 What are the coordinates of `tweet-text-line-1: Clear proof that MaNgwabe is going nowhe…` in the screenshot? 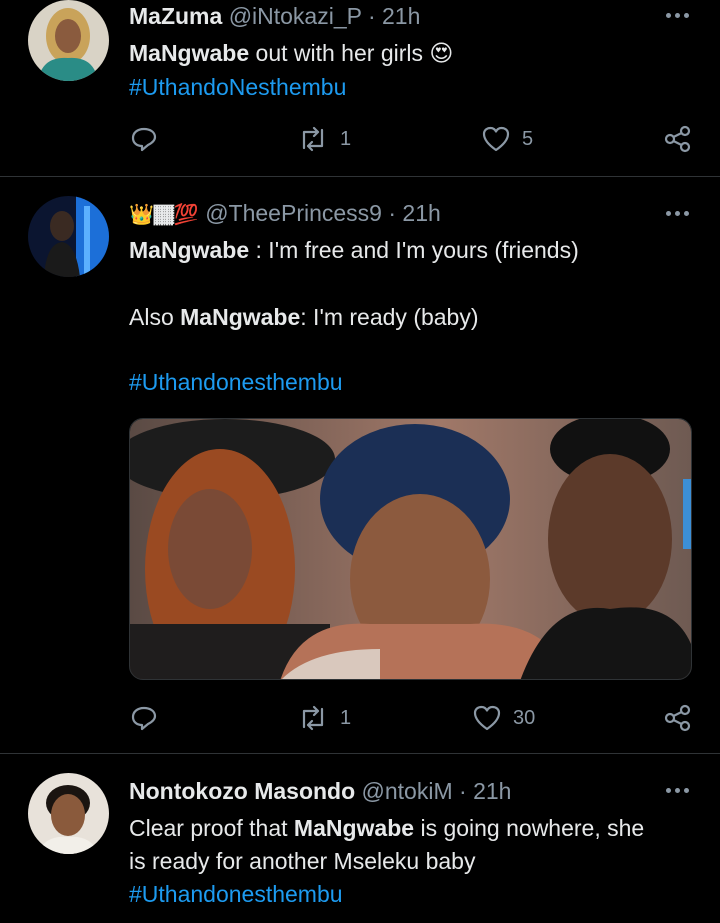 It's located at (386, 828).